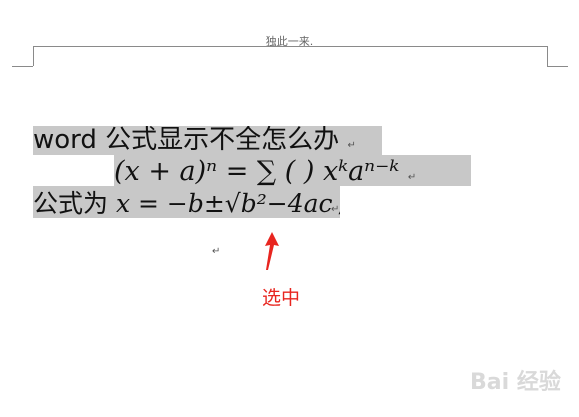  I want to click on empty-paragraph-mark: ↵, so click(216, 251).